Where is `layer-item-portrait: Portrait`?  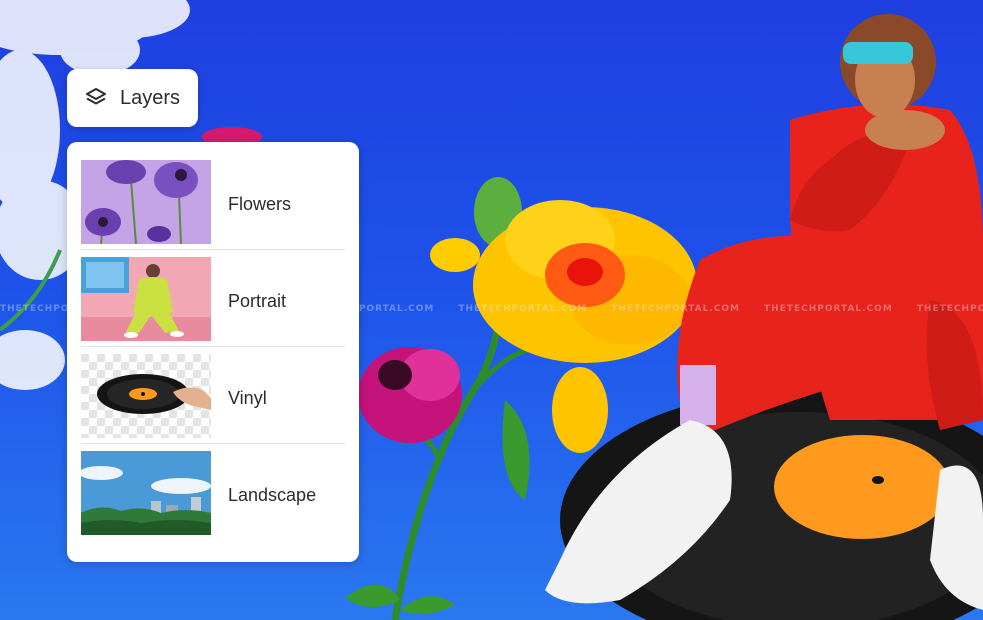 layer-item-portrait: Portrait is located at coordinates (213, 305).